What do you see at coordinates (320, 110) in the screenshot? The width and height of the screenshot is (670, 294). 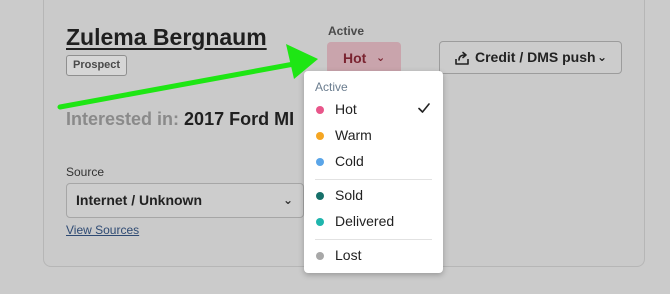 I see `hot-dot-icon` at bounding box center [320, 110].